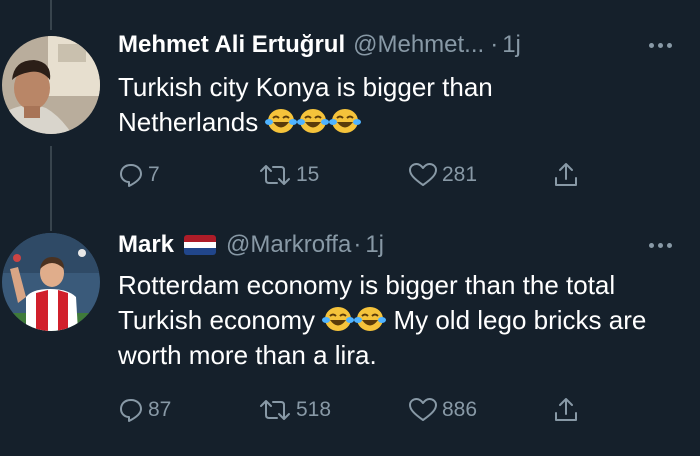  I want to click on profile-photo-football-player-icon, so click(51, 282).